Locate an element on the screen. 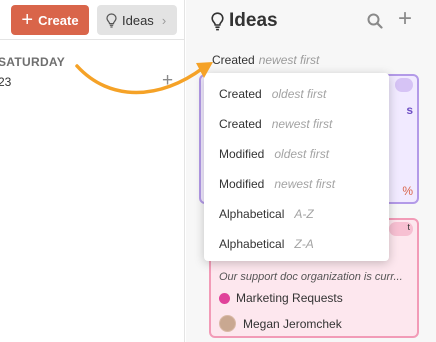  sort-option-direction: Z-A is located at coordinates (304, 244).